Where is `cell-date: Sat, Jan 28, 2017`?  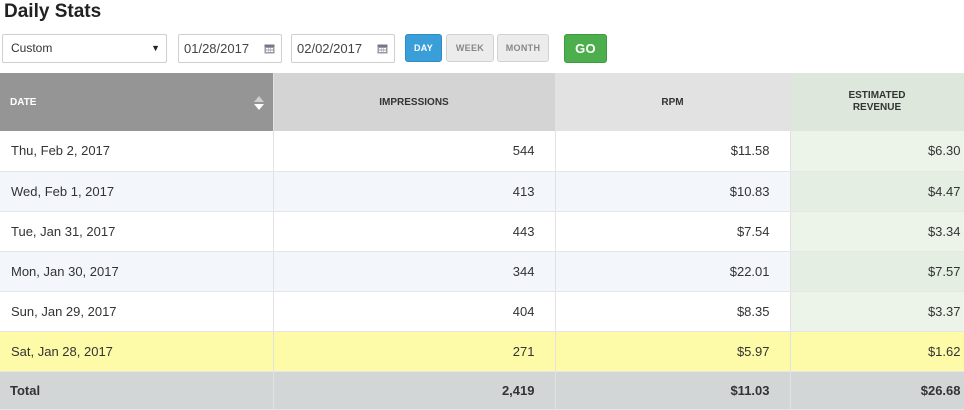 cell-date: Sat, Jan 28, 2017 is located at coordinates (137, 351).